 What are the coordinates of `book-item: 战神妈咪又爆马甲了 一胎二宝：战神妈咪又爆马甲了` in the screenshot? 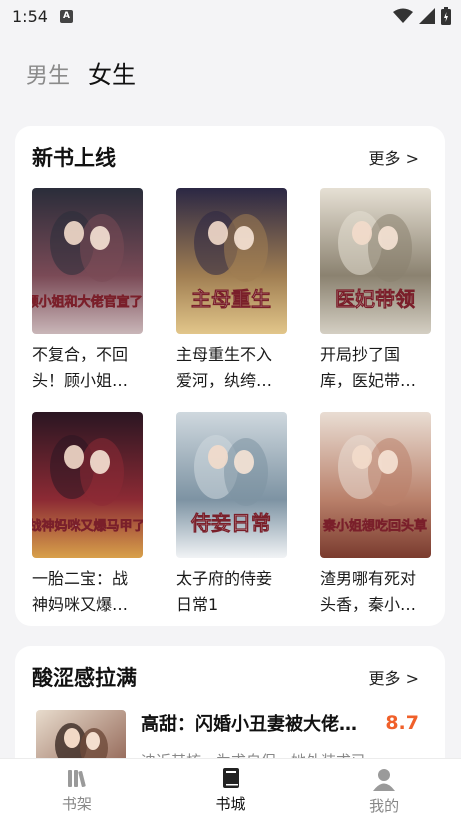 It's located at (87, 515).